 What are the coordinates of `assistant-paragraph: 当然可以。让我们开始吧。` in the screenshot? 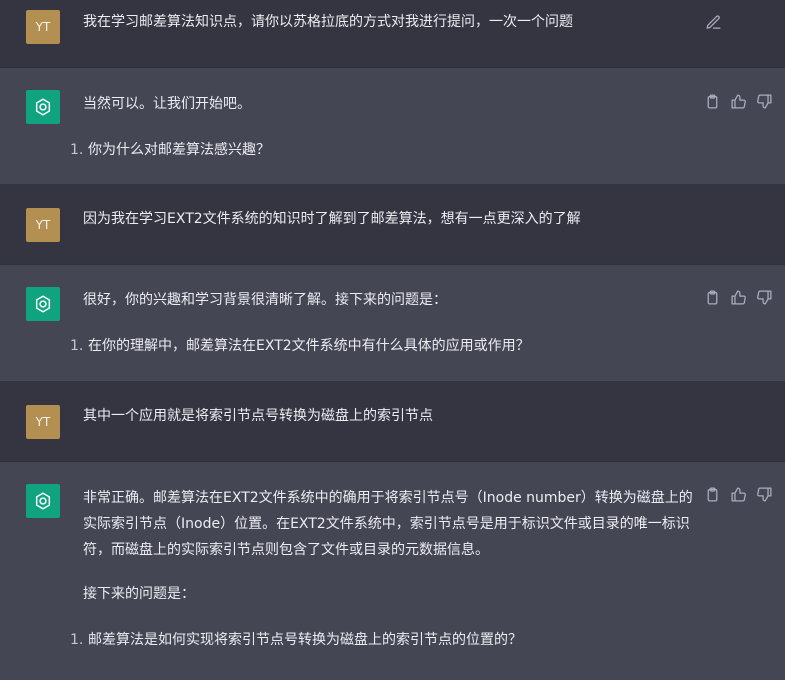 It's located at (167, 104).